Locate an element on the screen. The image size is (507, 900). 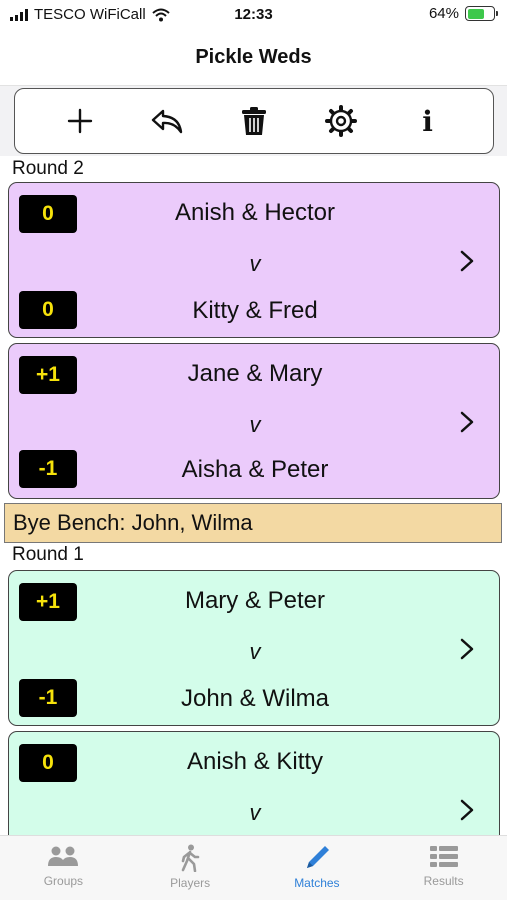
walking-person-icon is located at coordinates (190, 858).